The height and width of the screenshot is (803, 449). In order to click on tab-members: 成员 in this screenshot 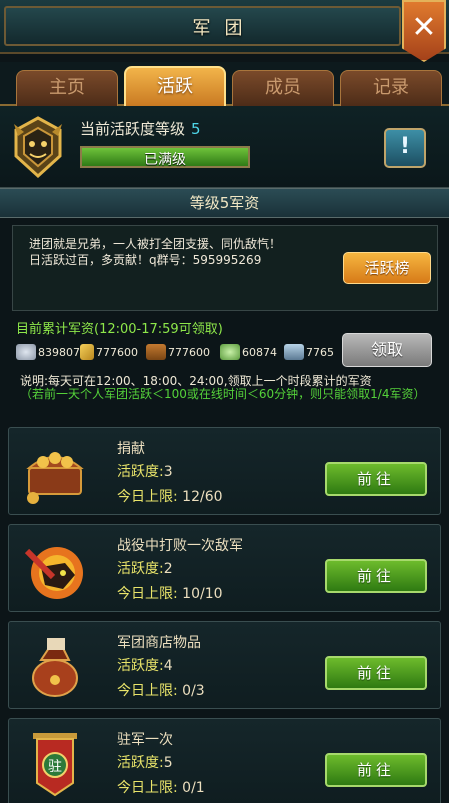, I will do `click(283, 88)`.